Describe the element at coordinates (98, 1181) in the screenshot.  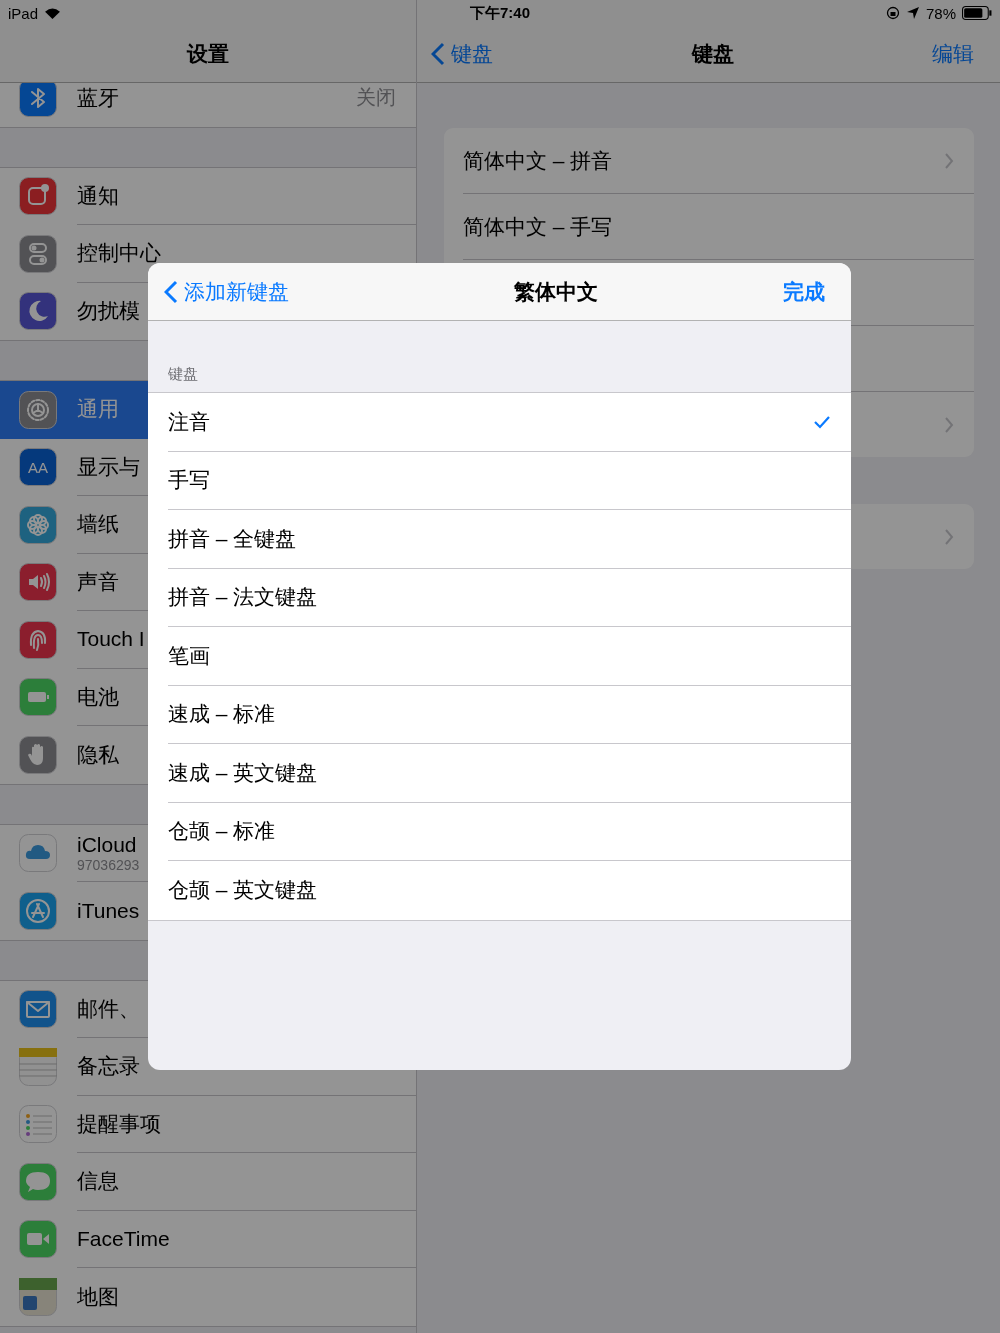
I see `item-label: 信息` at that location.